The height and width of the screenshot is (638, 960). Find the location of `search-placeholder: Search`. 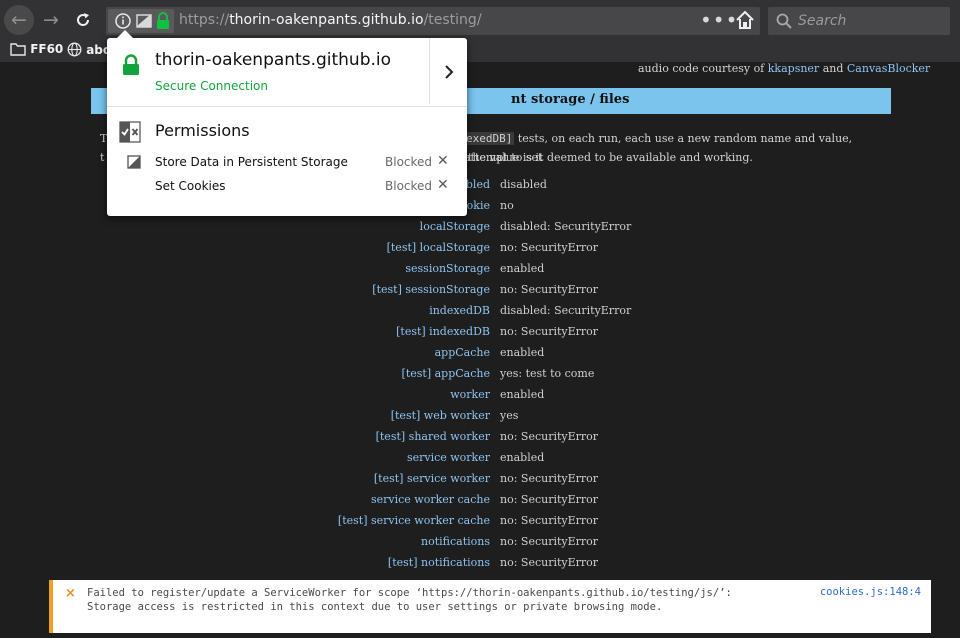

search-placeholder: Search is located at coordinates (822, 21).